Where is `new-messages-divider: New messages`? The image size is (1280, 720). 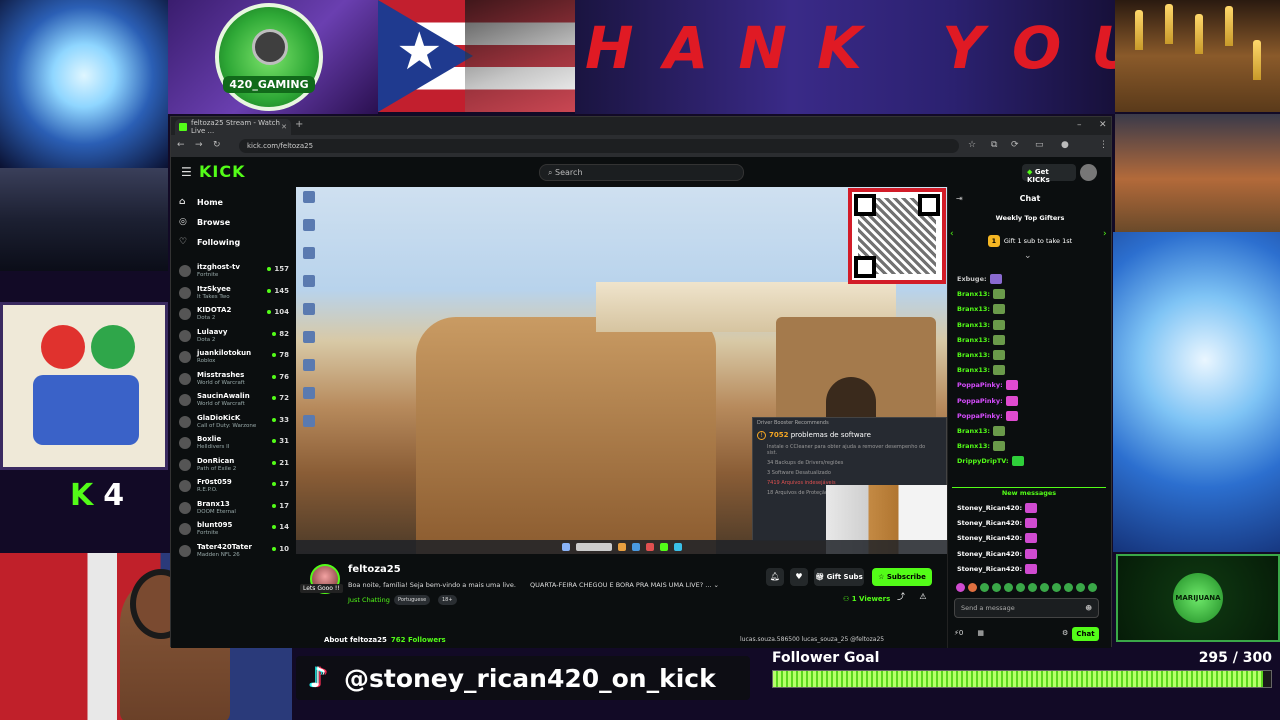
new-messages-divider: New messages is located at coordinates (1029, 492).